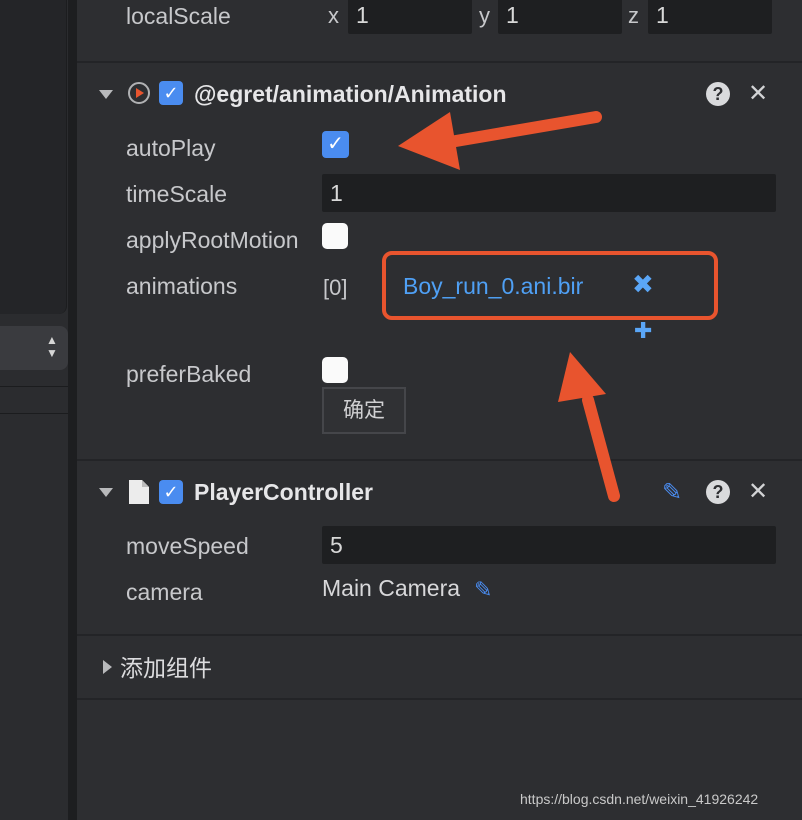 The image size is (802, 820). I want to click on watermark: https://blog.csdn.net/weixin_41926242, so click(639, 799).